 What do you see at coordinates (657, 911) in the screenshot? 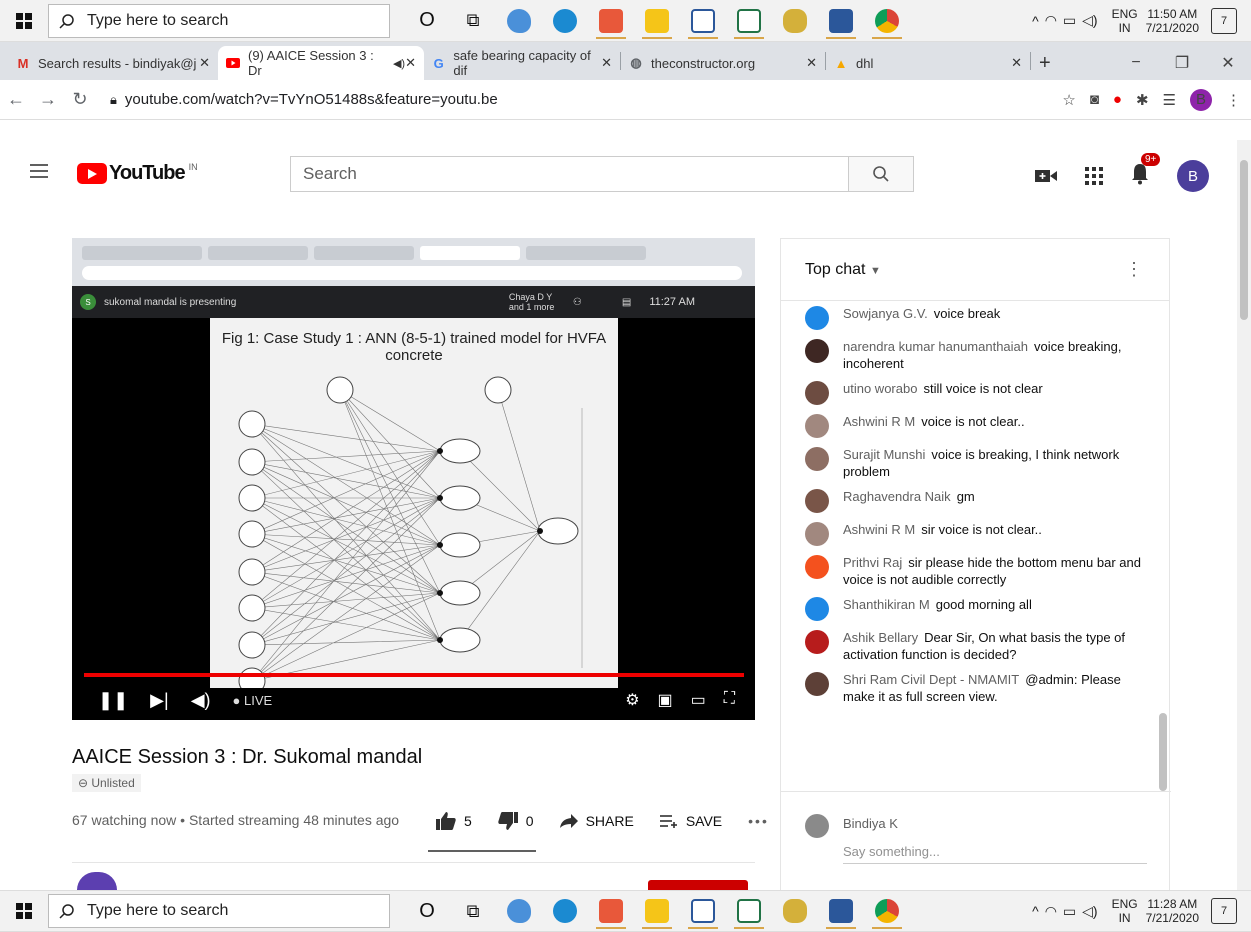
I see `file-explorer-icon` at bounding box center [657, 911].